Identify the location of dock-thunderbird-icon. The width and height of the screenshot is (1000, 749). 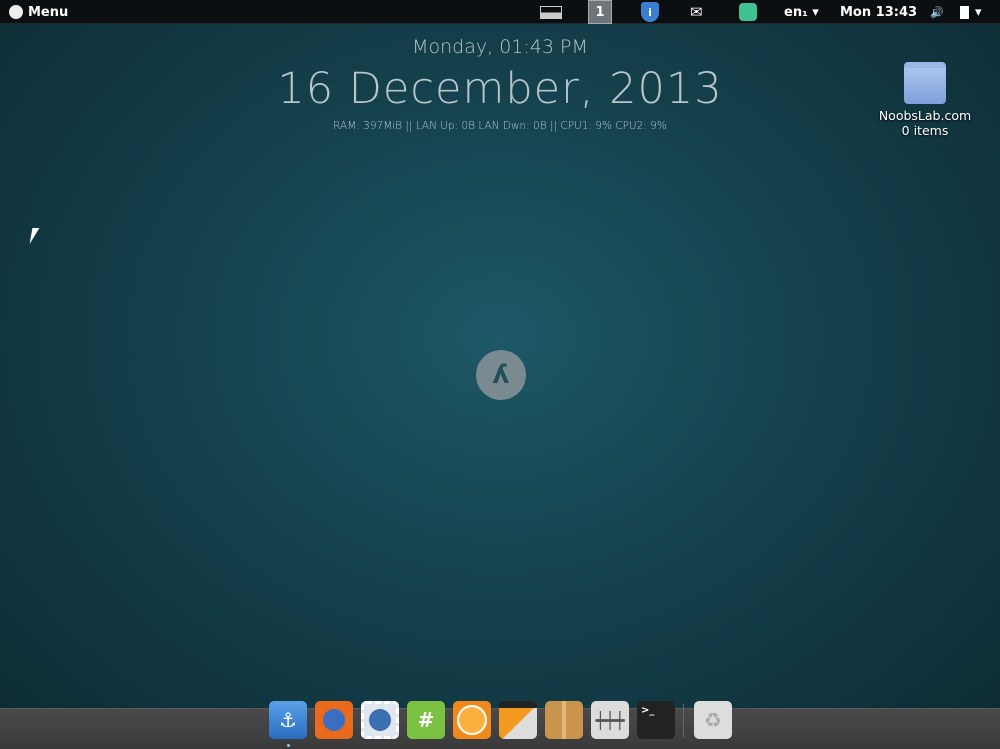
(380, 720).